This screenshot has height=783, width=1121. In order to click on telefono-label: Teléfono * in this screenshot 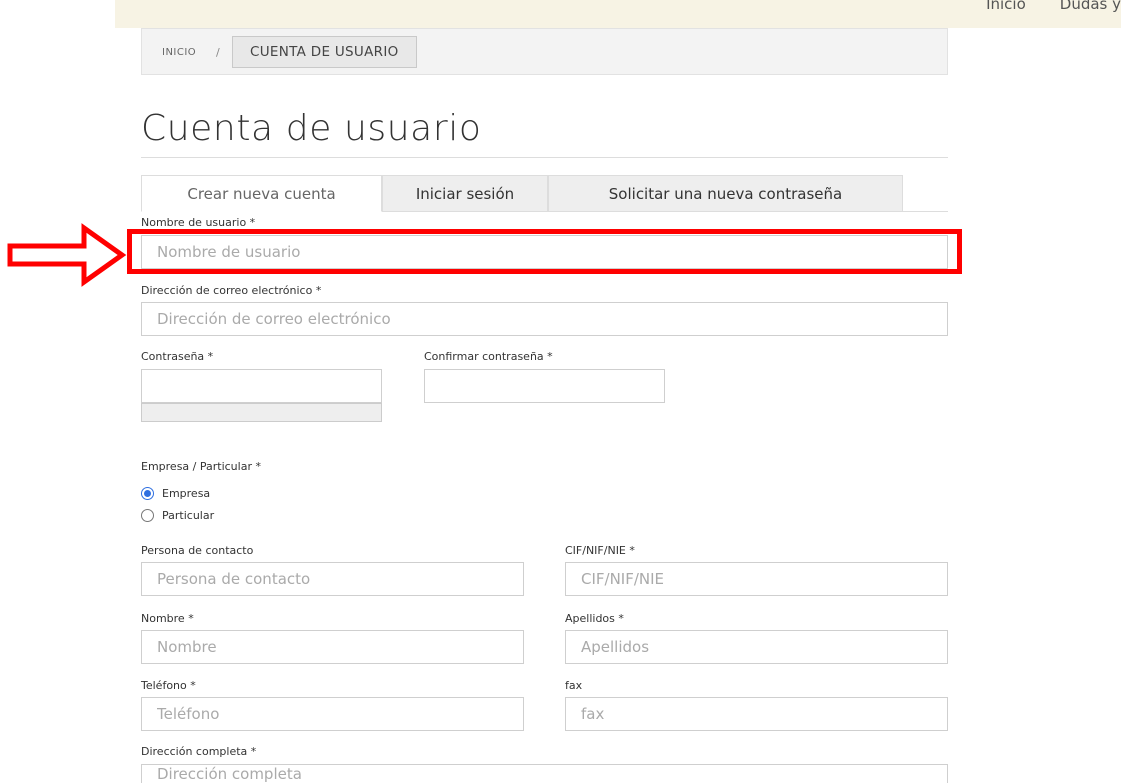, I will do `click(168, 685)`.